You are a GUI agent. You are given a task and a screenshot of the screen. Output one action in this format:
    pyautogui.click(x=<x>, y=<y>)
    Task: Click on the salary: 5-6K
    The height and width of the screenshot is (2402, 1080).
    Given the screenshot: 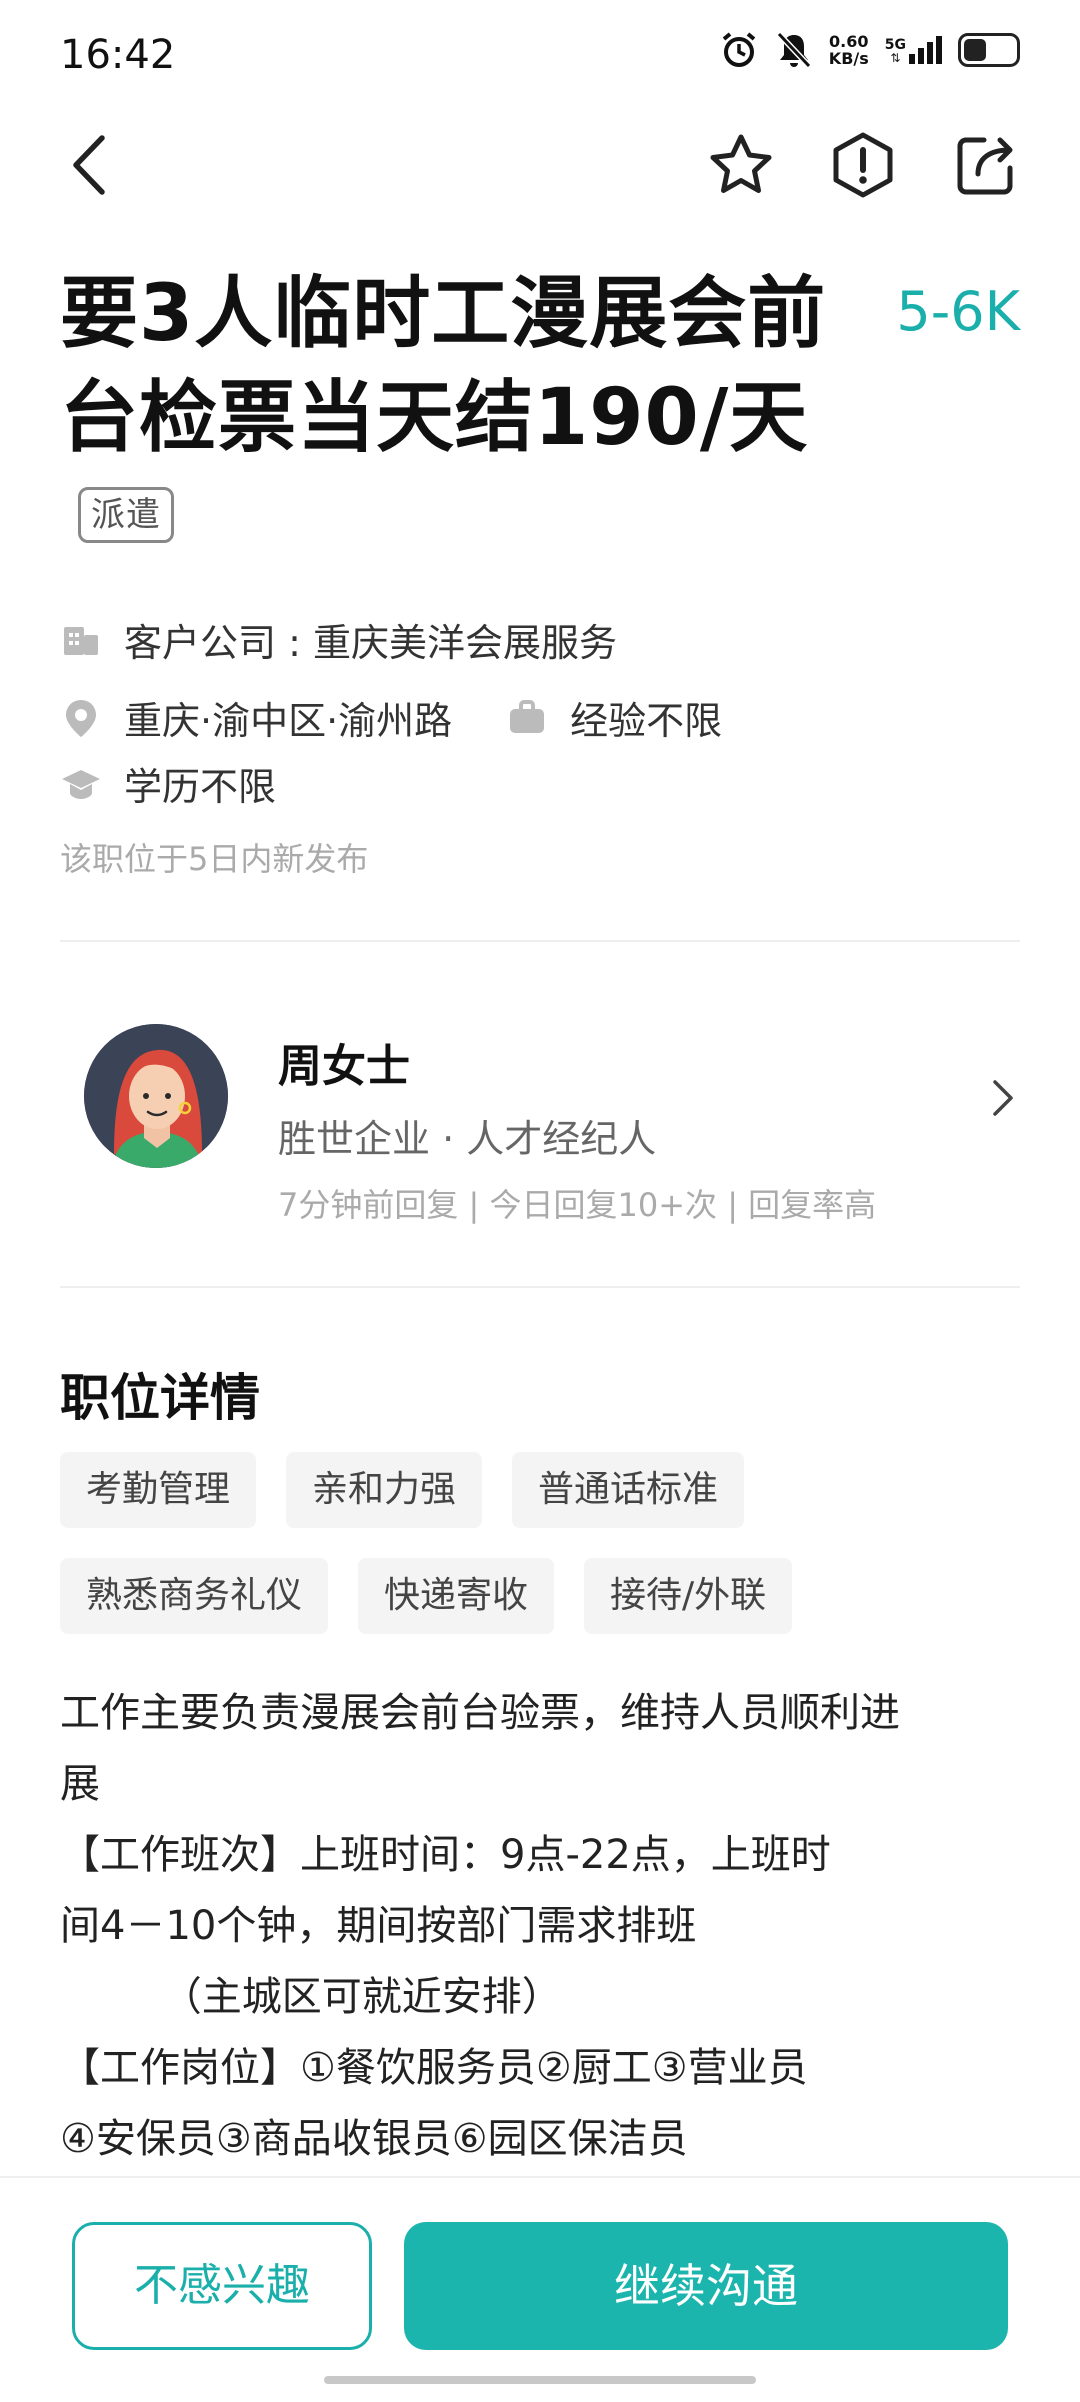 What is the action you would take?
    pyautogui.click(x=958, y=311)
    